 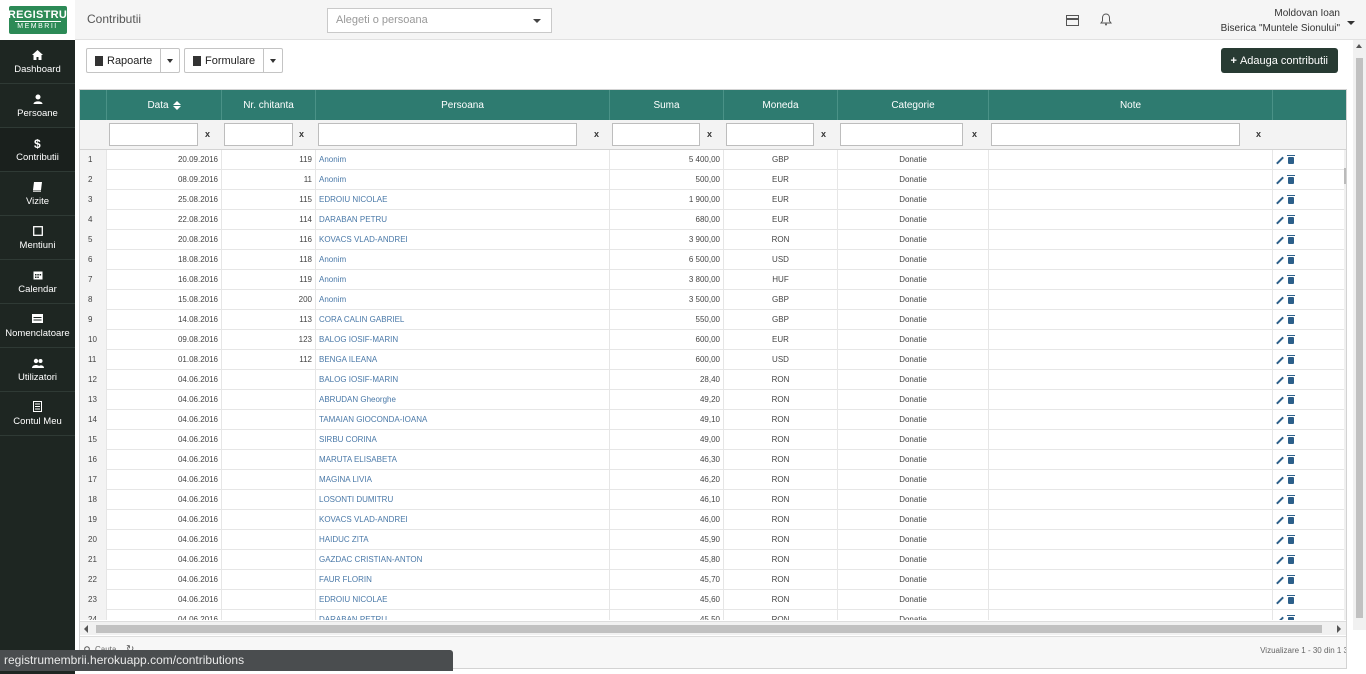 What do you see at coordinates (463, 240) in the screenshot?
I see `person-link: KOVACS VLAD-ANDREI` at bounding box center [463, 240].